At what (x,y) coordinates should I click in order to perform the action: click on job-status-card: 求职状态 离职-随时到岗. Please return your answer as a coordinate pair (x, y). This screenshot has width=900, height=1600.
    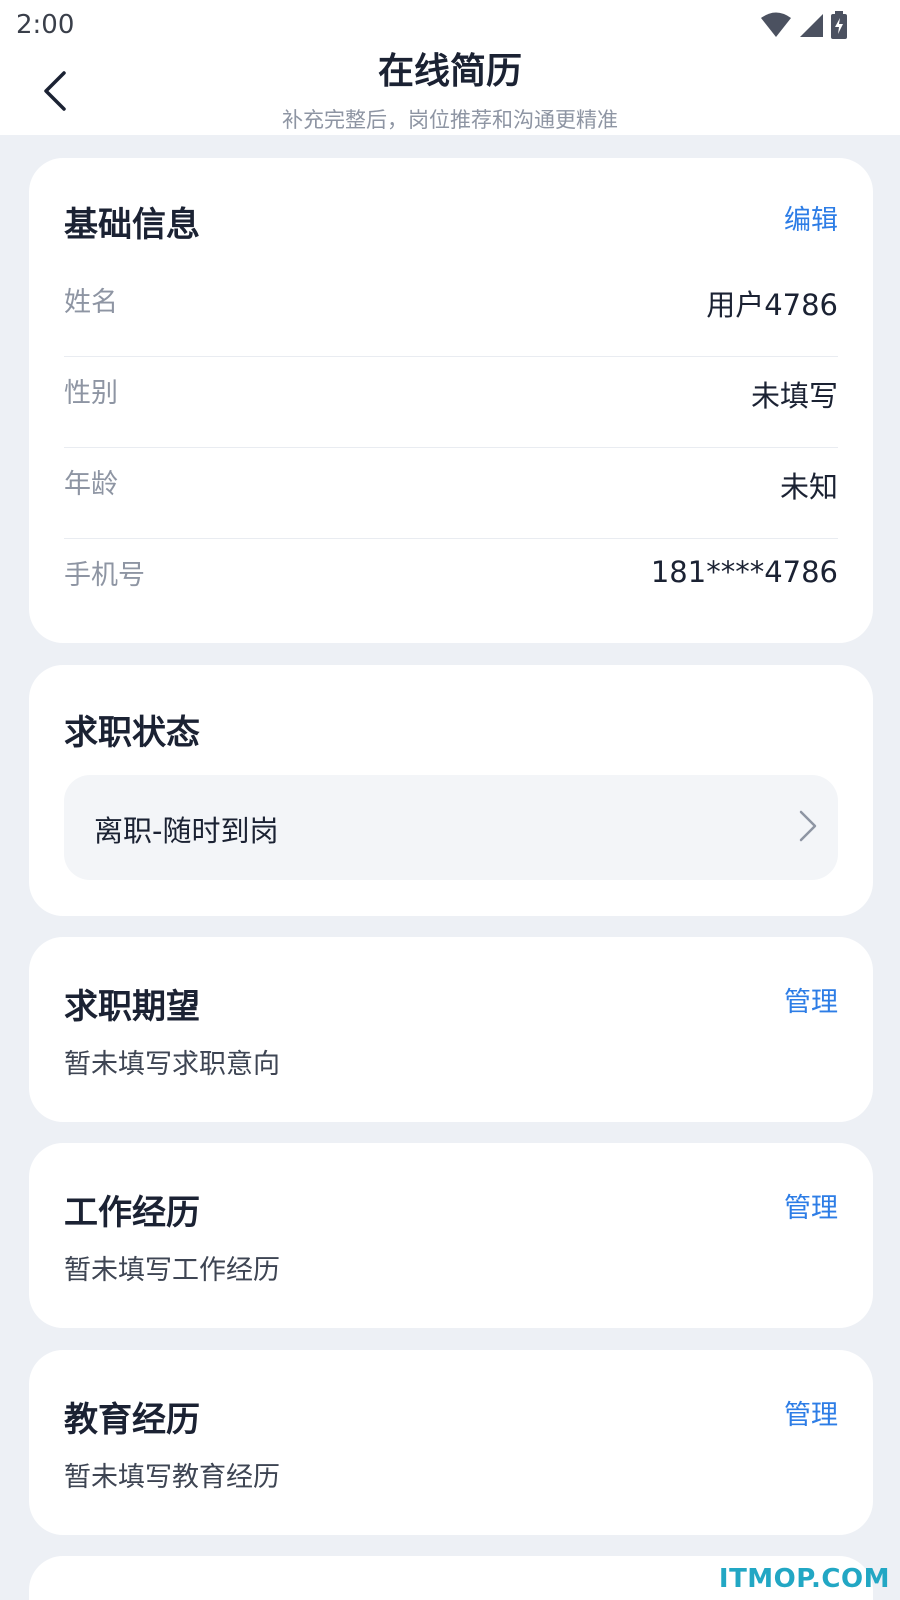
    Looking at the image, I should click on (451, 790).